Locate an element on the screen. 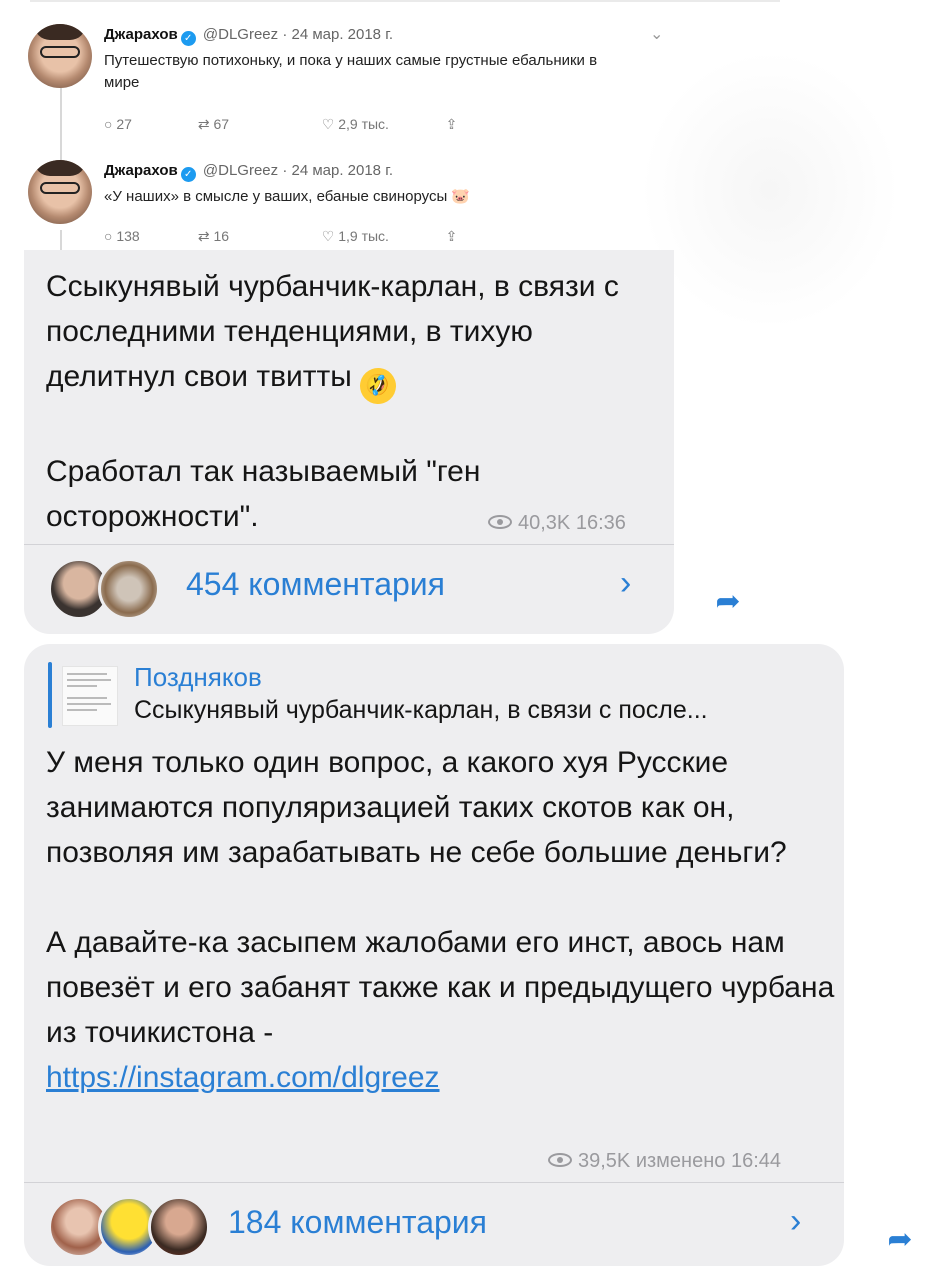 This screenshot has width=928, height=1280. quote-author: Поздняков is located at coordinates (198, 677).